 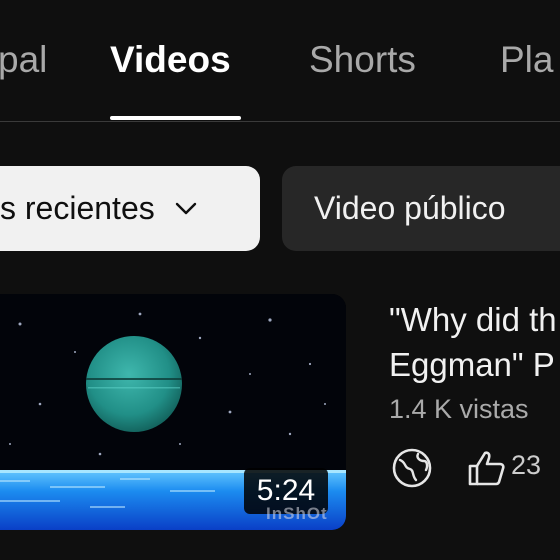 I want to click on video-title-line-2: Eggman" P, so click(x=472, y=364).